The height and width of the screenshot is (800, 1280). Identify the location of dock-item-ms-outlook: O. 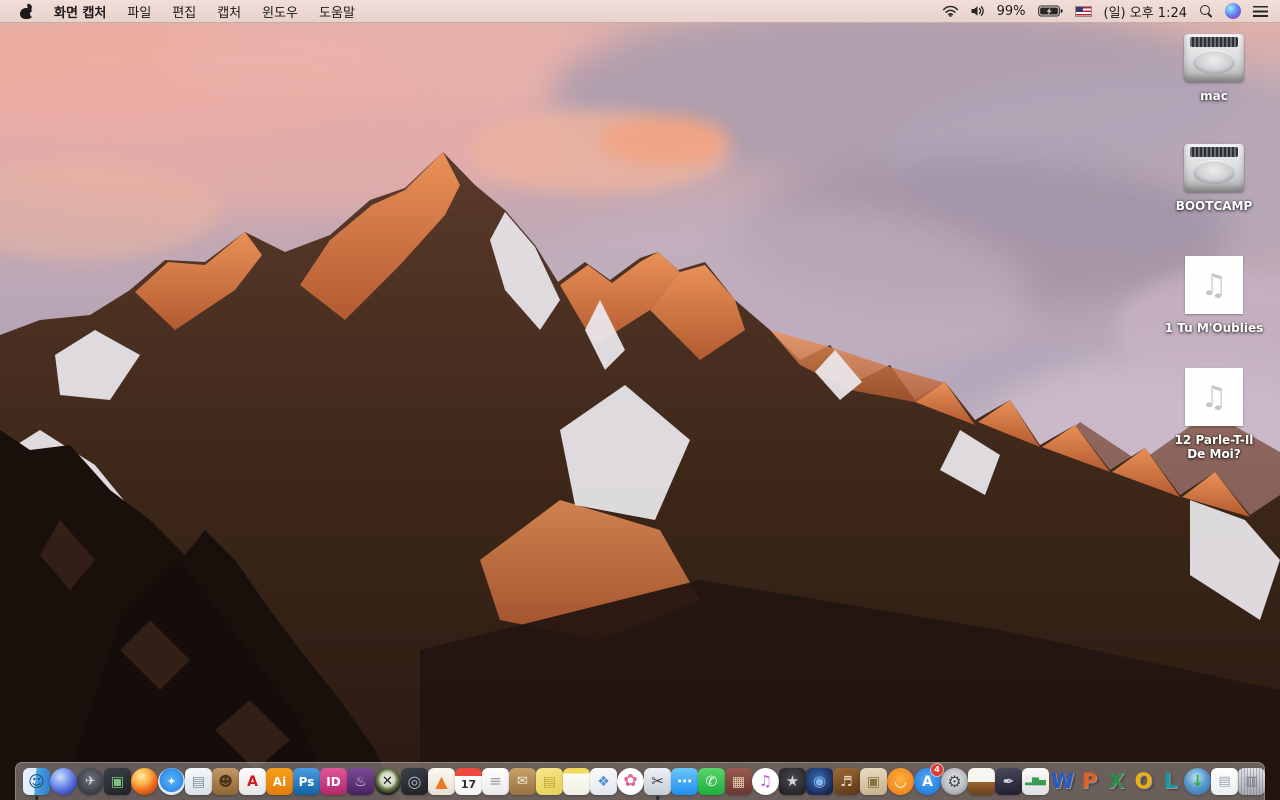
(1143, 782).